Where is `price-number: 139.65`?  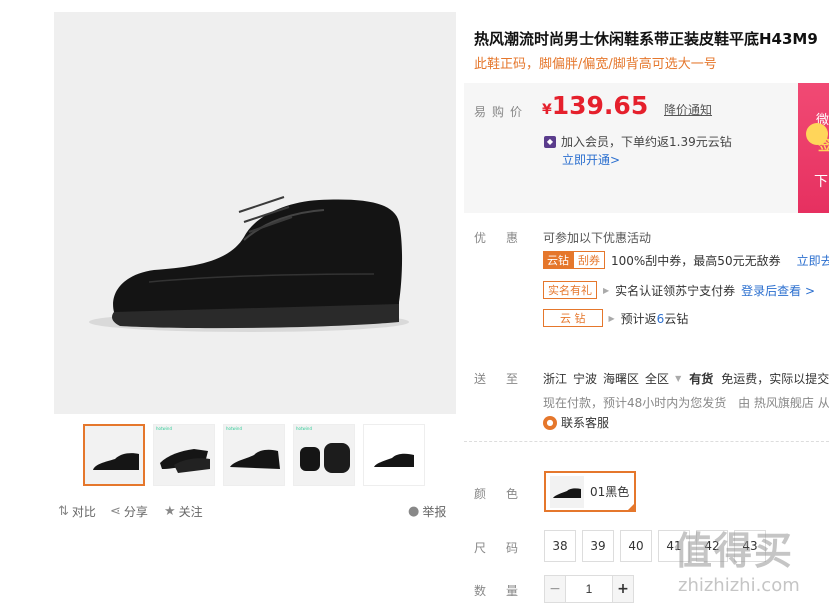 price-number: 139.65 is located at coordinates (600, 105).